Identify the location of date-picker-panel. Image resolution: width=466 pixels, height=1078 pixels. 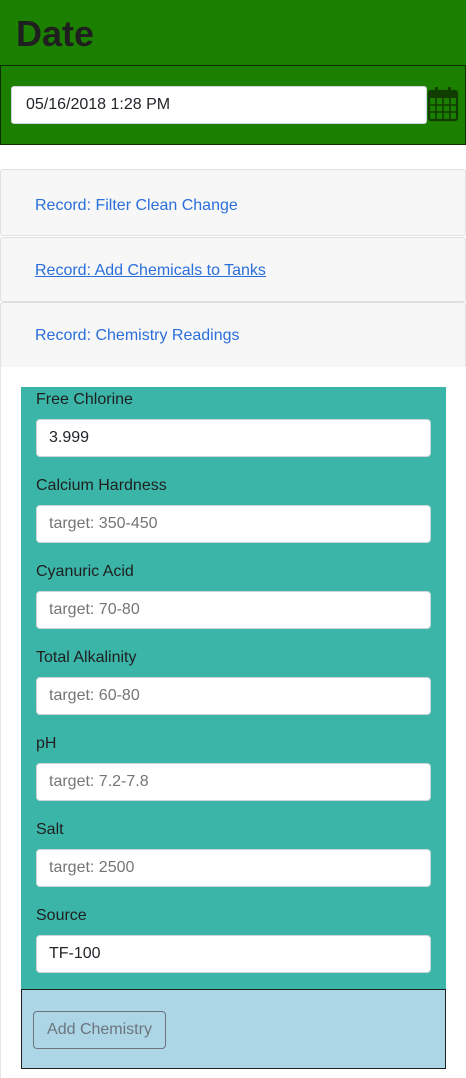
(233, 105).